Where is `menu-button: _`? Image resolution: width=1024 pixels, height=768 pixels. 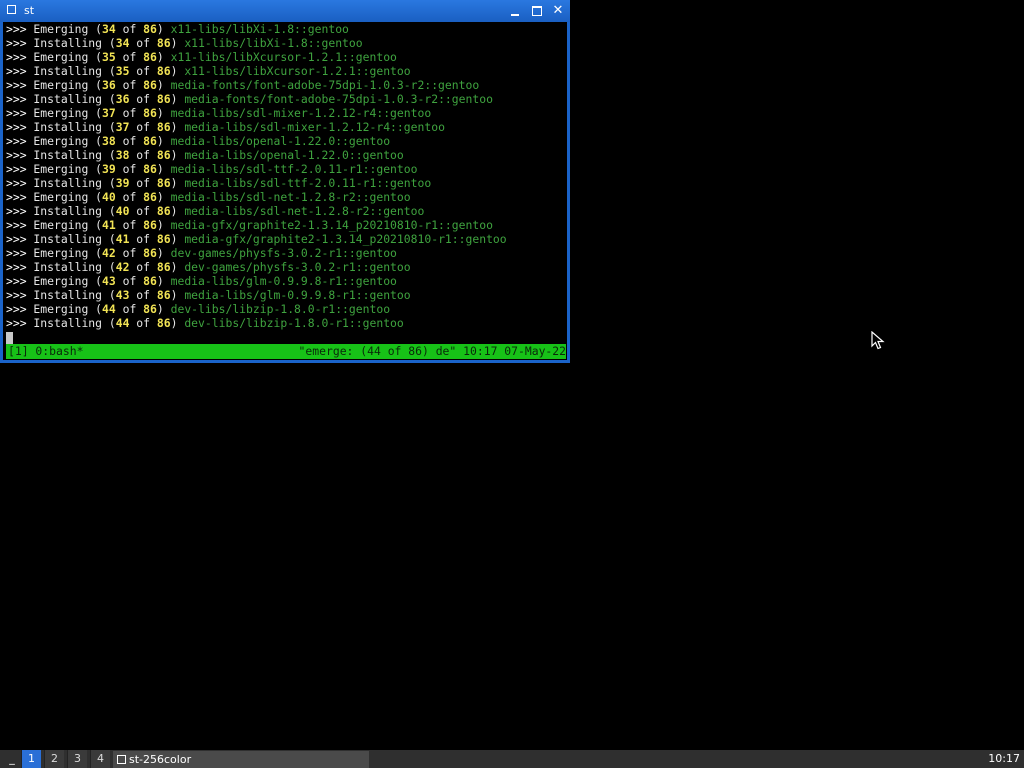
menu-button: _ is located at coordinates (12, 759).